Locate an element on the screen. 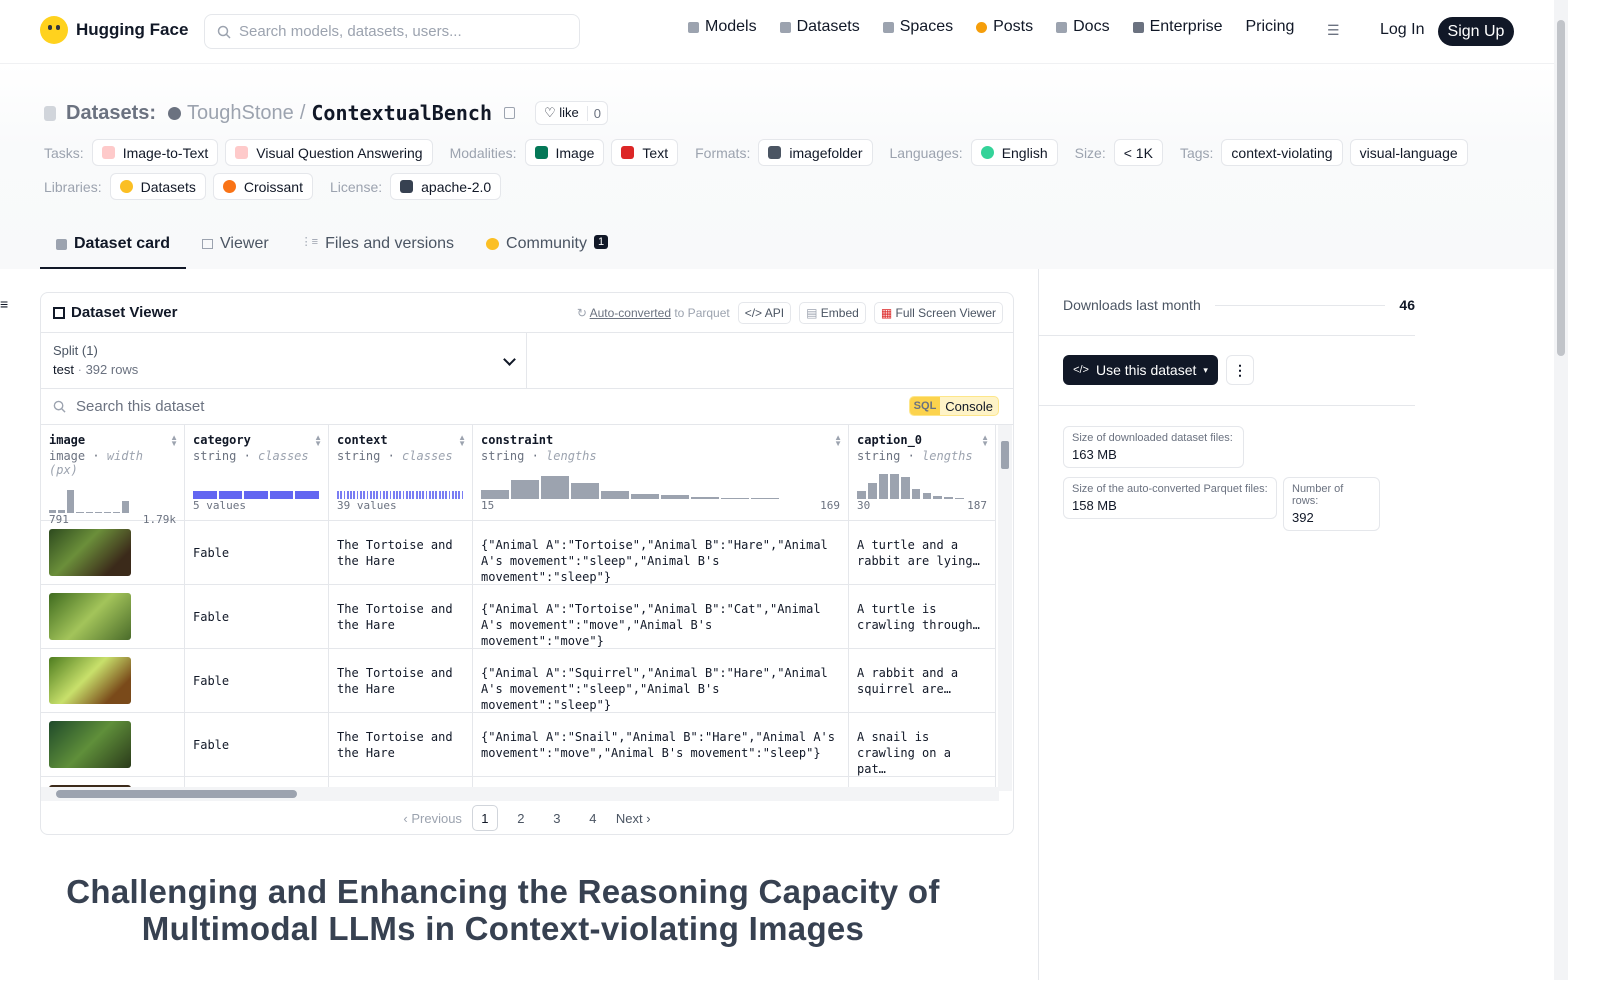 This screenshot has width=1600, height=1000. modality-chip-text: Text is located at coordinates (645, 152).